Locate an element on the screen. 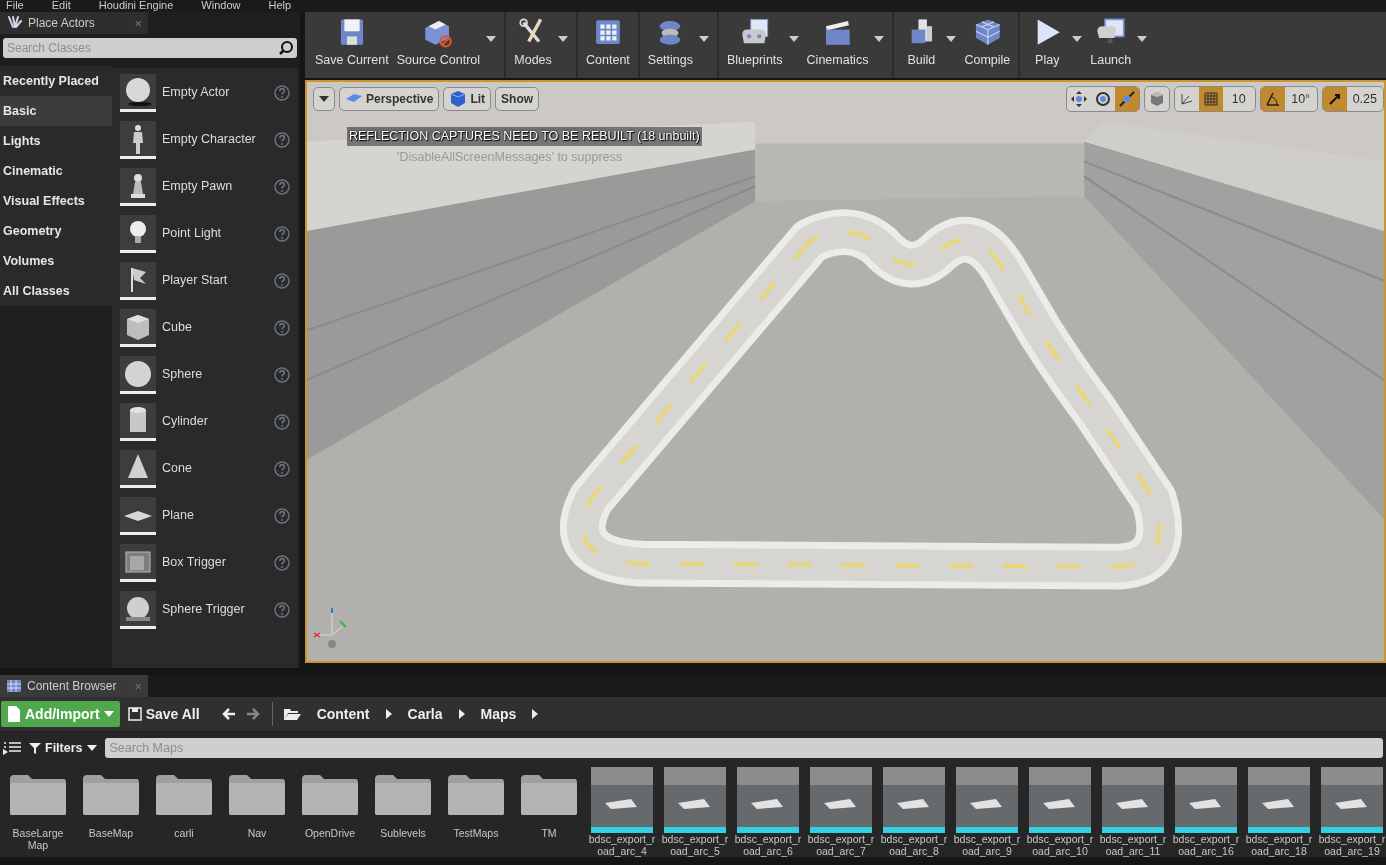  filters-dropdown: Filters is located at coordinates (63, 748).